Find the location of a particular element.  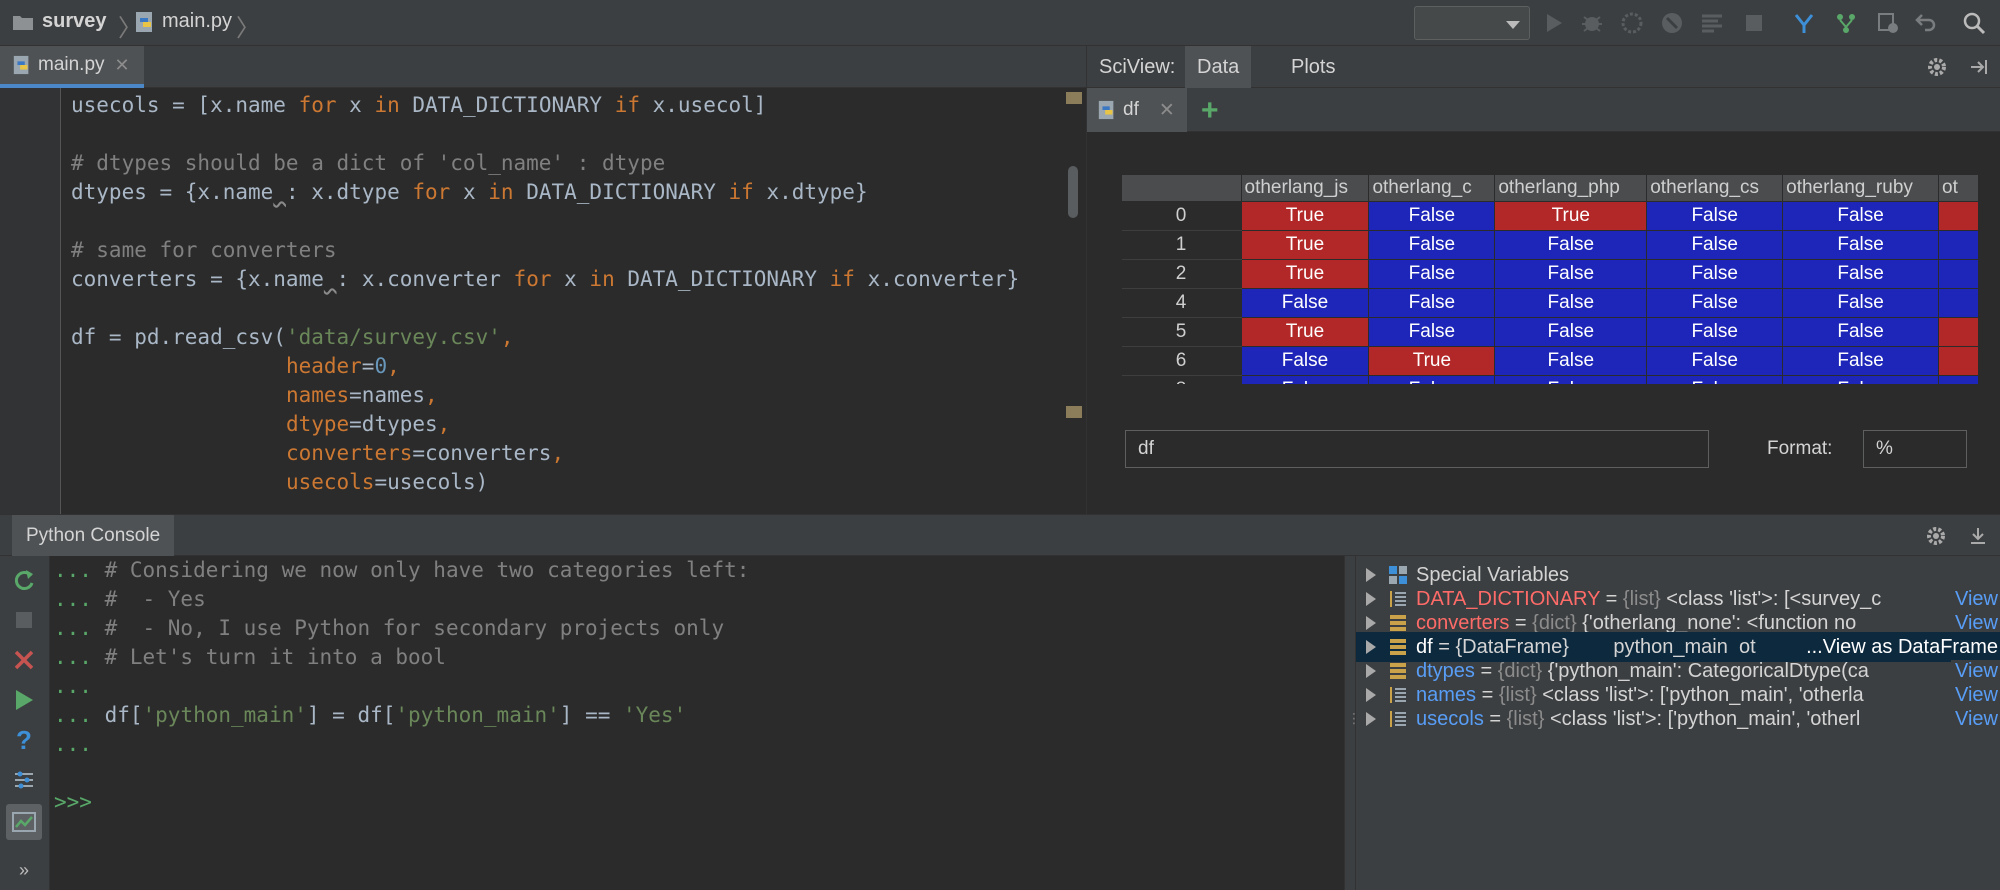

tab-python-console: Python Console is located at coordinates (93, 536).